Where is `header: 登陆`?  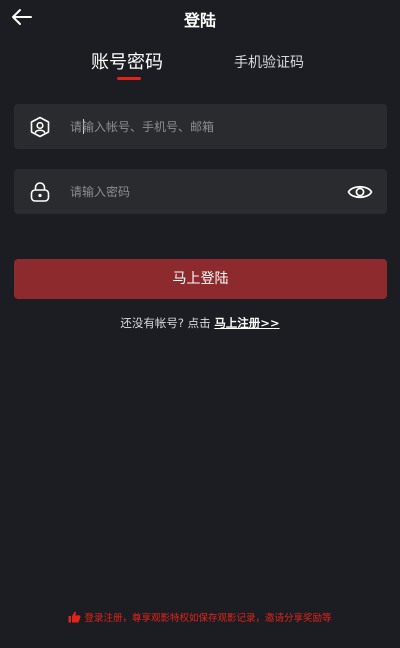
header: 登陆 is located at coordinates (200, 18).